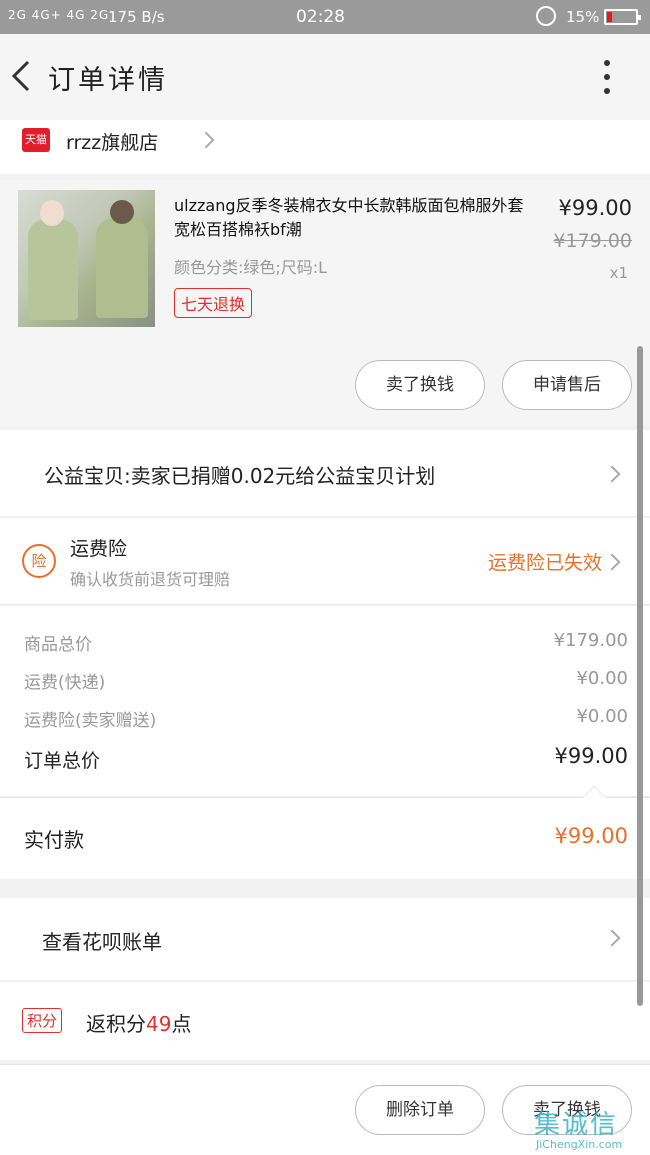 This screenshot has height=1155, width=650. Describe the element at coordinates (112, 143) in the screenshot. I see `store-name: rrzz旗舰店` at that location.